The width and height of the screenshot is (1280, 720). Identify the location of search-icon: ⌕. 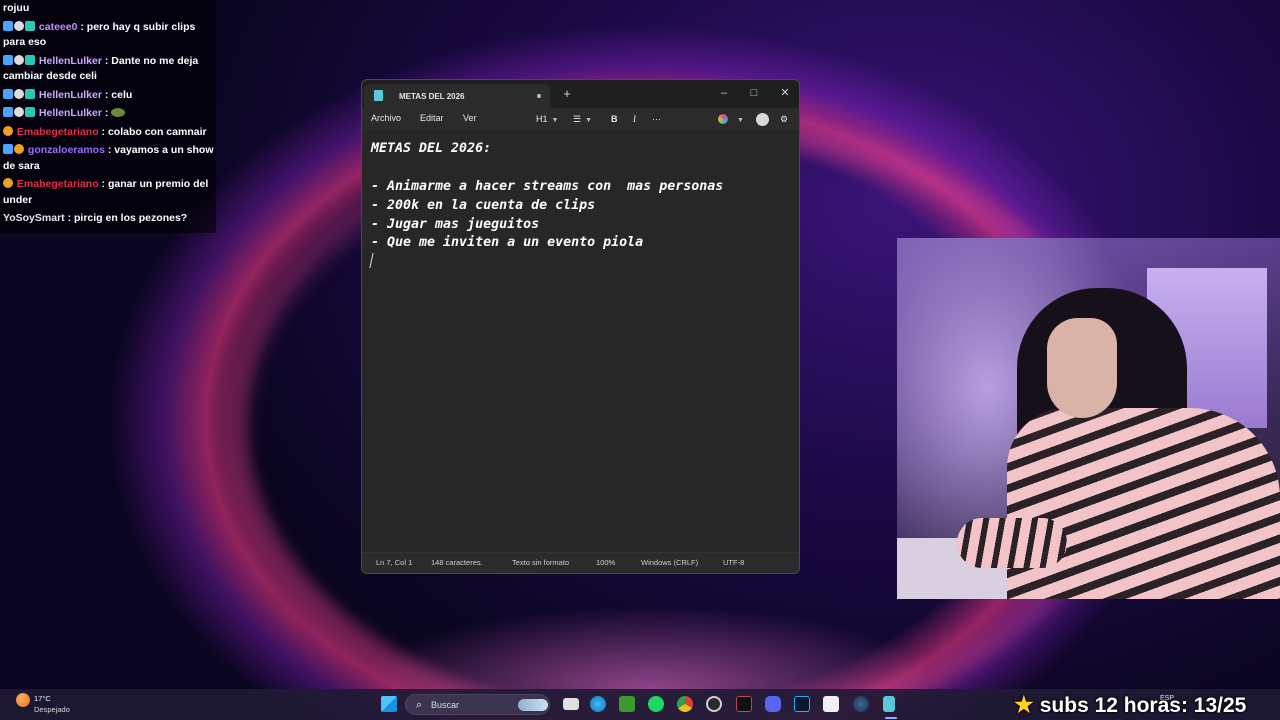
(419, 705).